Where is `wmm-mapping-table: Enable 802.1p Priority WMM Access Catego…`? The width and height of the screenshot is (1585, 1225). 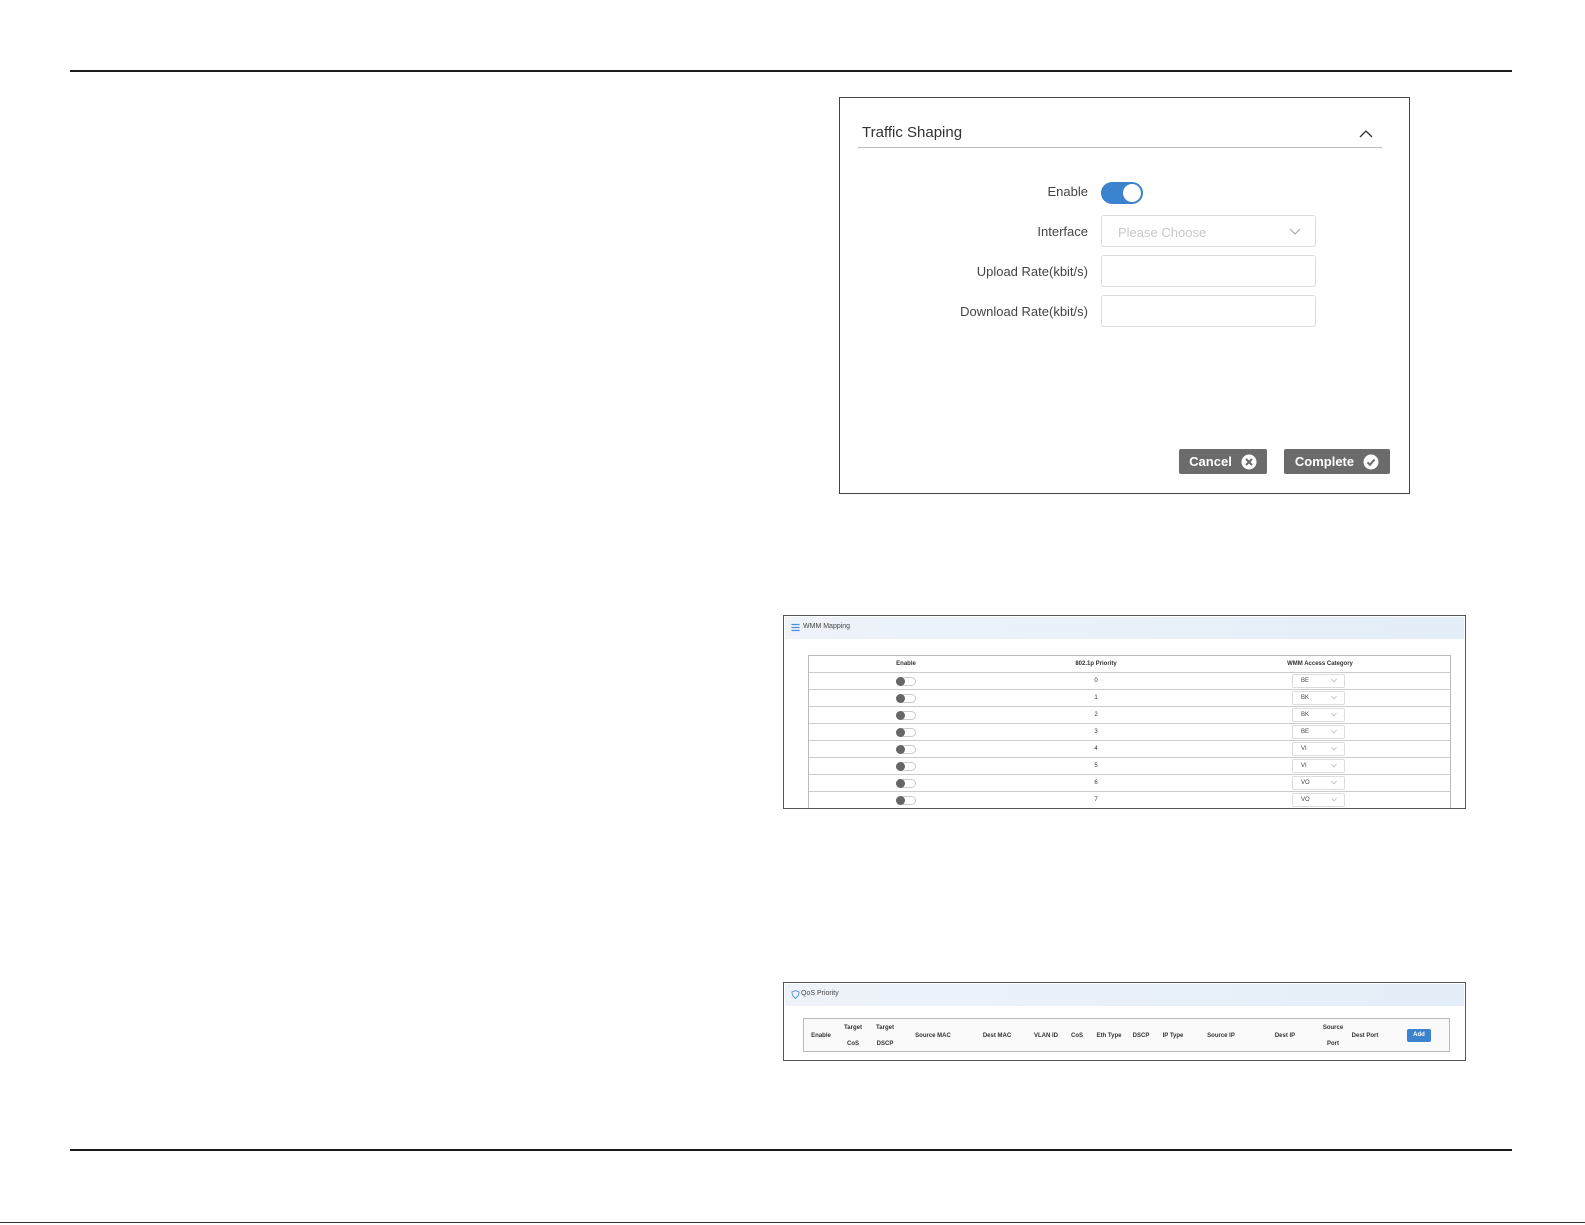
wmm-mapping-table: Enable 802.1p Priority WMM Access Catego… is located at coordinates (1129, 731).